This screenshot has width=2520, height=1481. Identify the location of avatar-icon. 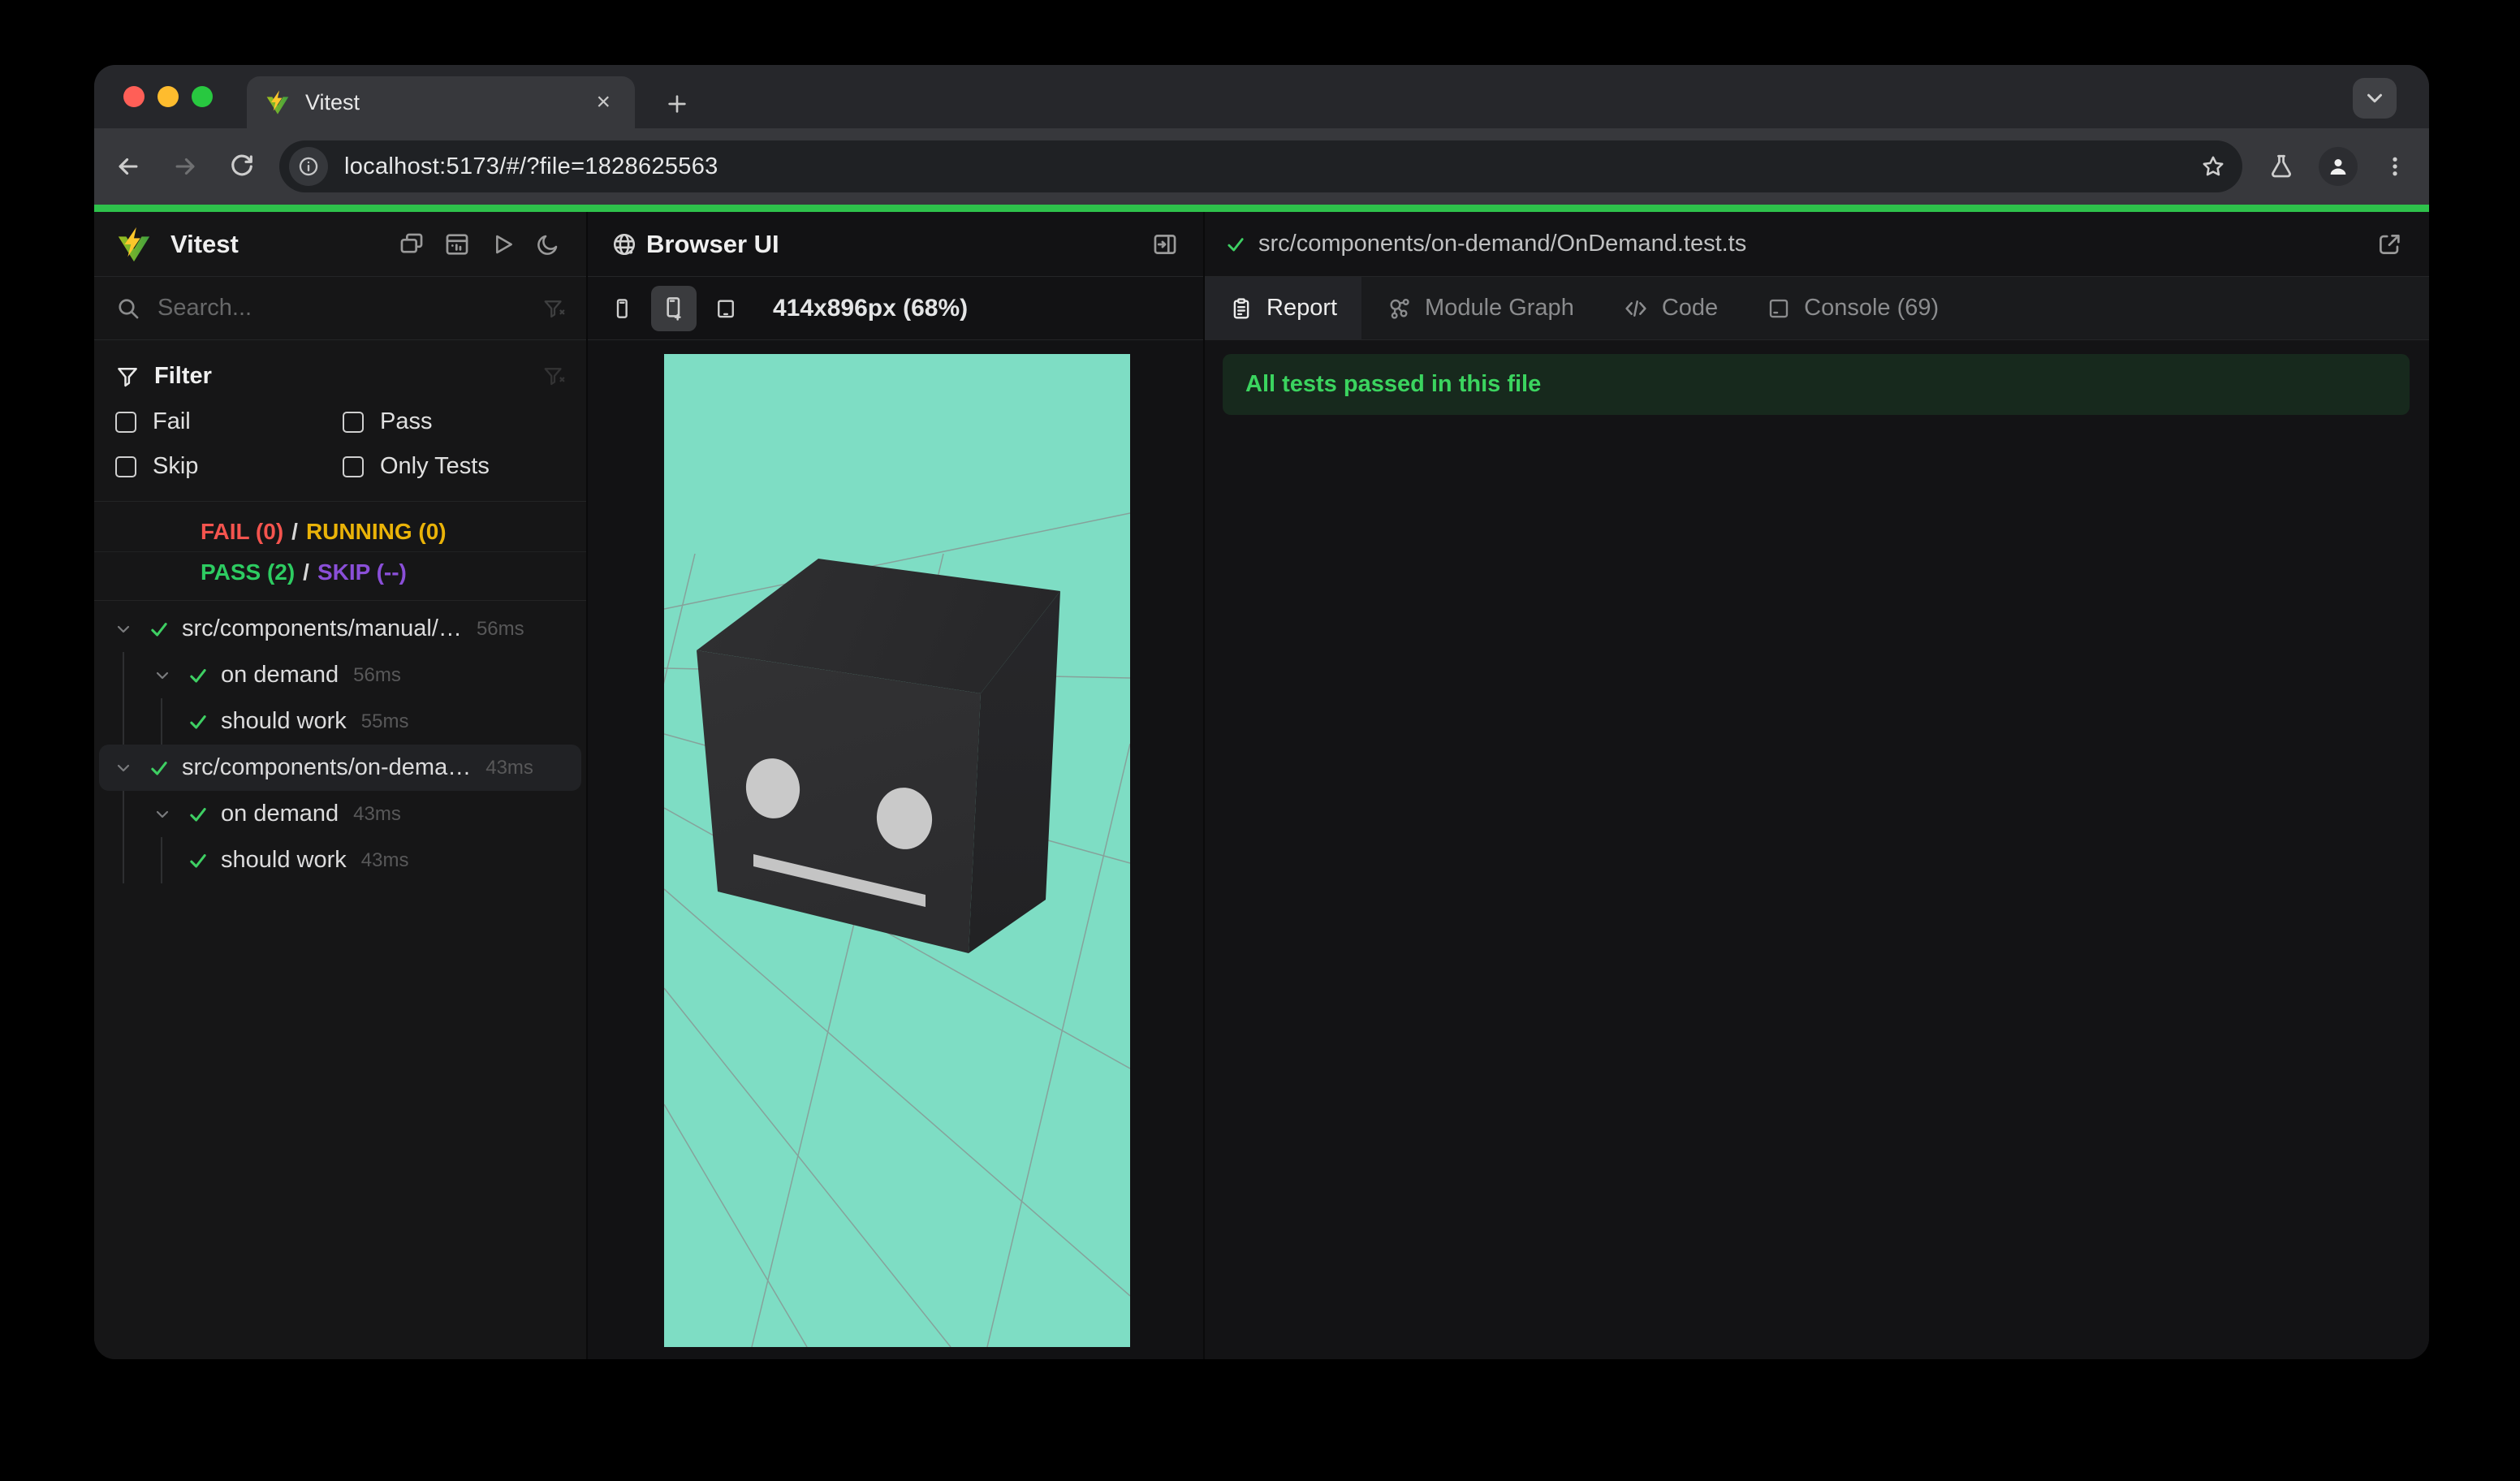
(2338, 166).